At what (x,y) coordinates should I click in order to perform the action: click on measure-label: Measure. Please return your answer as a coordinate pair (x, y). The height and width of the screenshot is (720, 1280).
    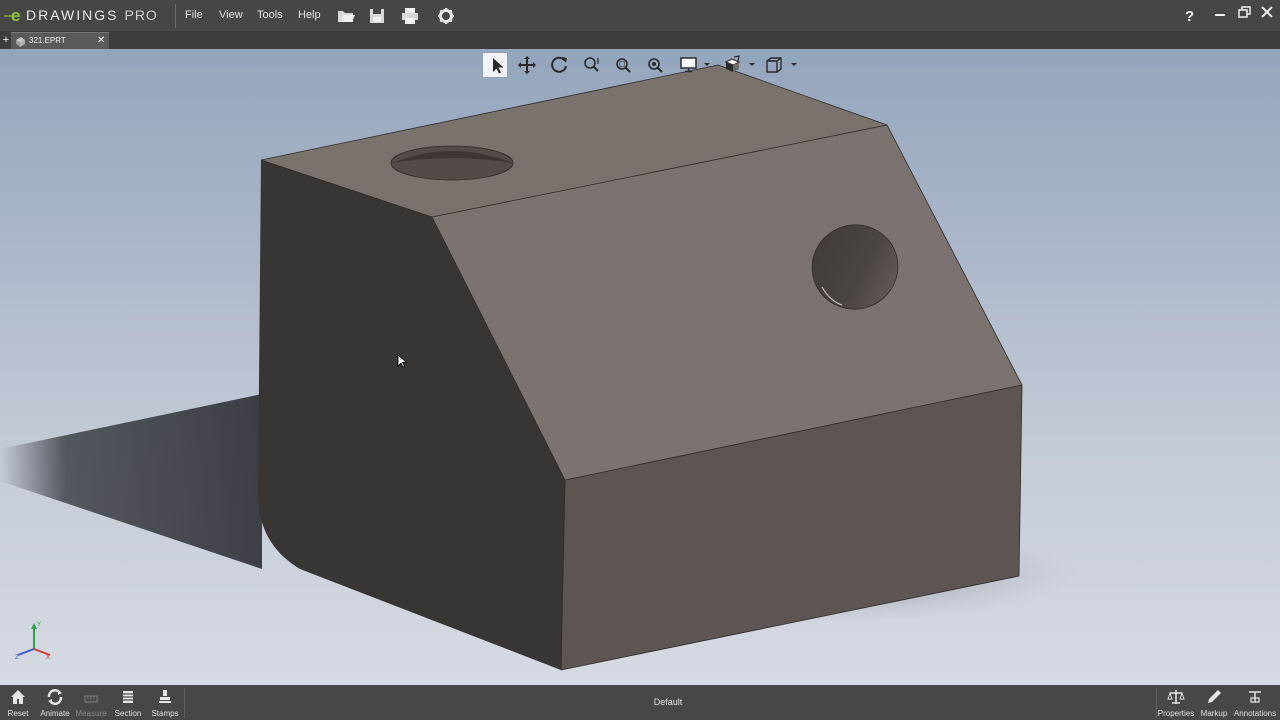
    Looking at the image, I should click on (91, 713).